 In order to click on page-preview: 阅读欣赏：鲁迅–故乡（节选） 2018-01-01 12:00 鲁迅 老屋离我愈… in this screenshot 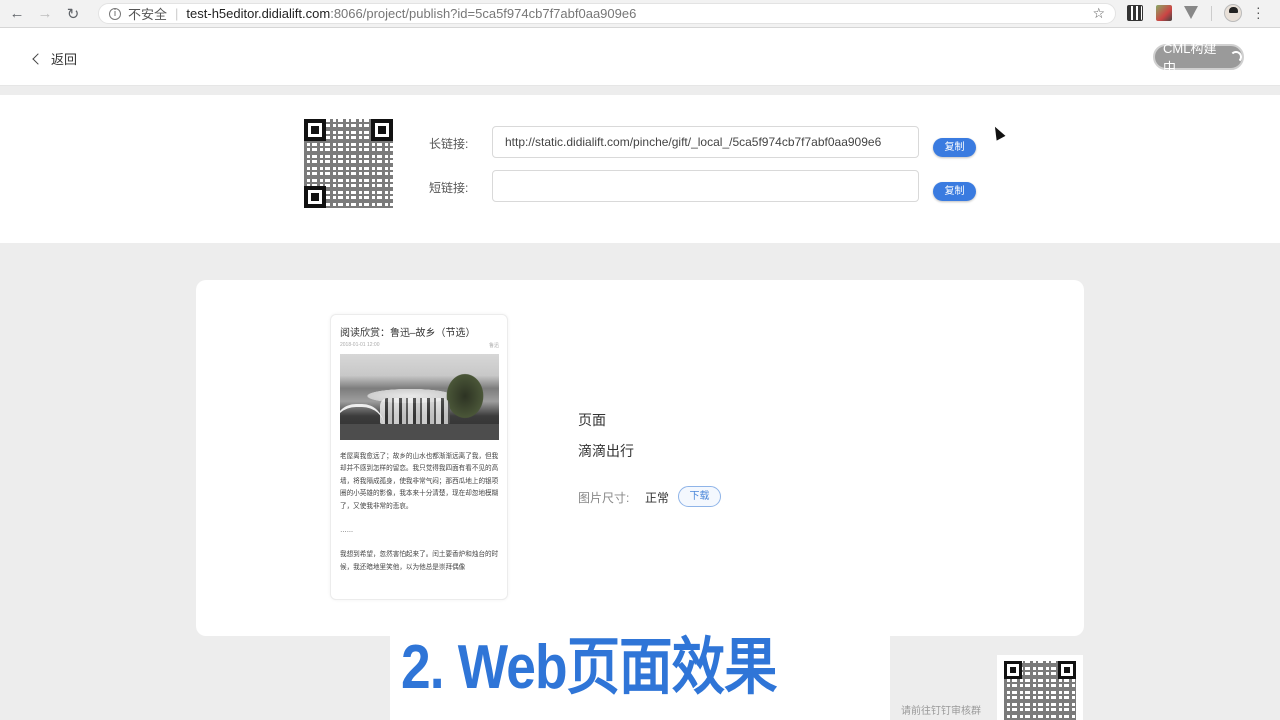, I will do `click(419, 457)`.